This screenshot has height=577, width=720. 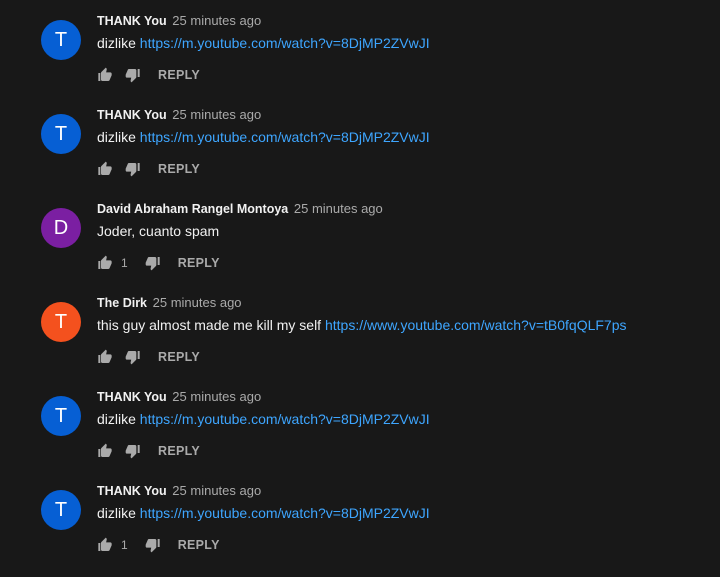 I want to click on comment-header: The Dirk 25 minutes ago, so click(x=169, y=302).